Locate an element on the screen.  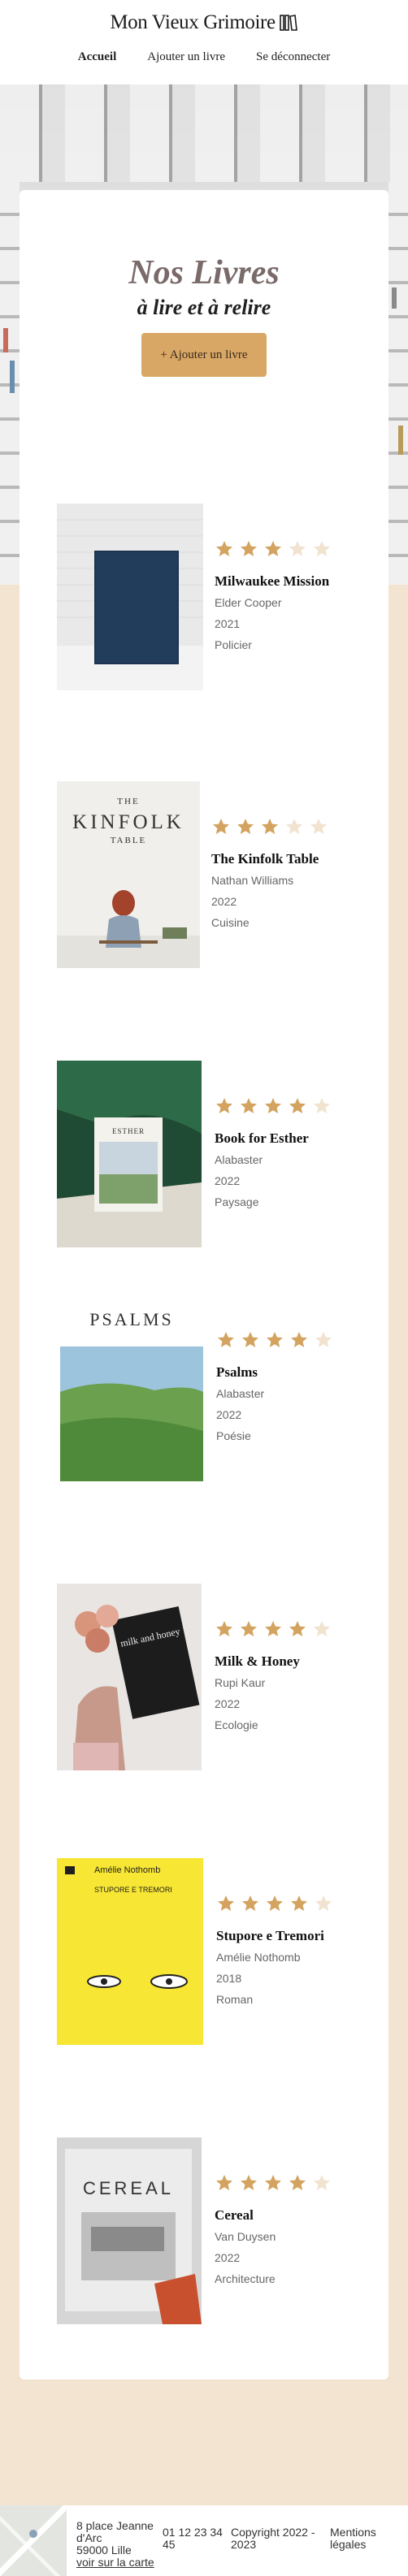
book-info: Milk & Honey Rupi Kaur 2022 Ecologie is located at coordinates (296, 1675).